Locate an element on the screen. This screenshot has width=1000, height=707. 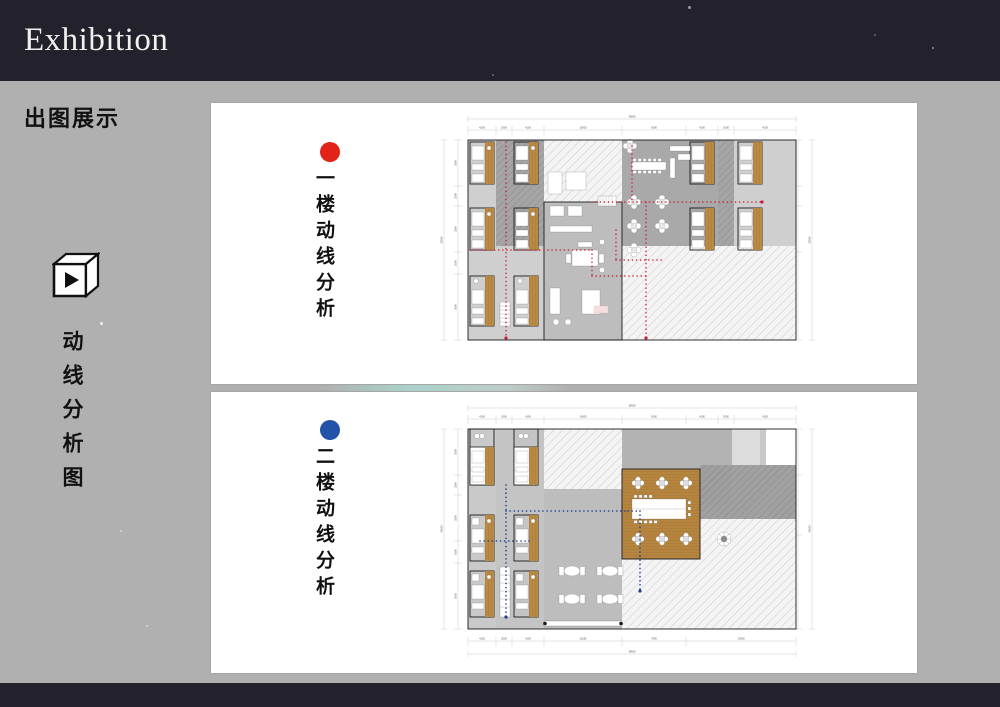
dimension-right: 33000 3300 6200 10600 is located at coordinates (804, 529).